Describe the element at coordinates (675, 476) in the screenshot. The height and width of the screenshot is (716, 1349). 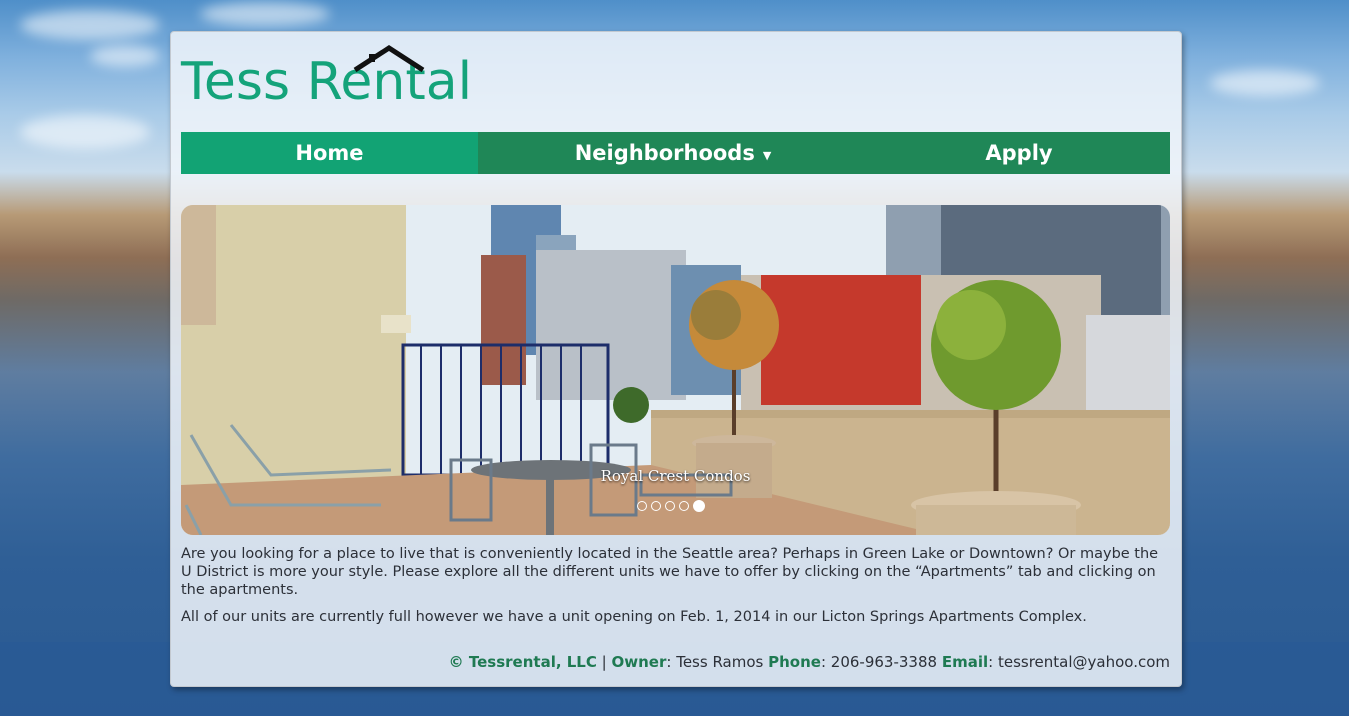
I see `slide-caption: Royal Crest Condos` at that location.